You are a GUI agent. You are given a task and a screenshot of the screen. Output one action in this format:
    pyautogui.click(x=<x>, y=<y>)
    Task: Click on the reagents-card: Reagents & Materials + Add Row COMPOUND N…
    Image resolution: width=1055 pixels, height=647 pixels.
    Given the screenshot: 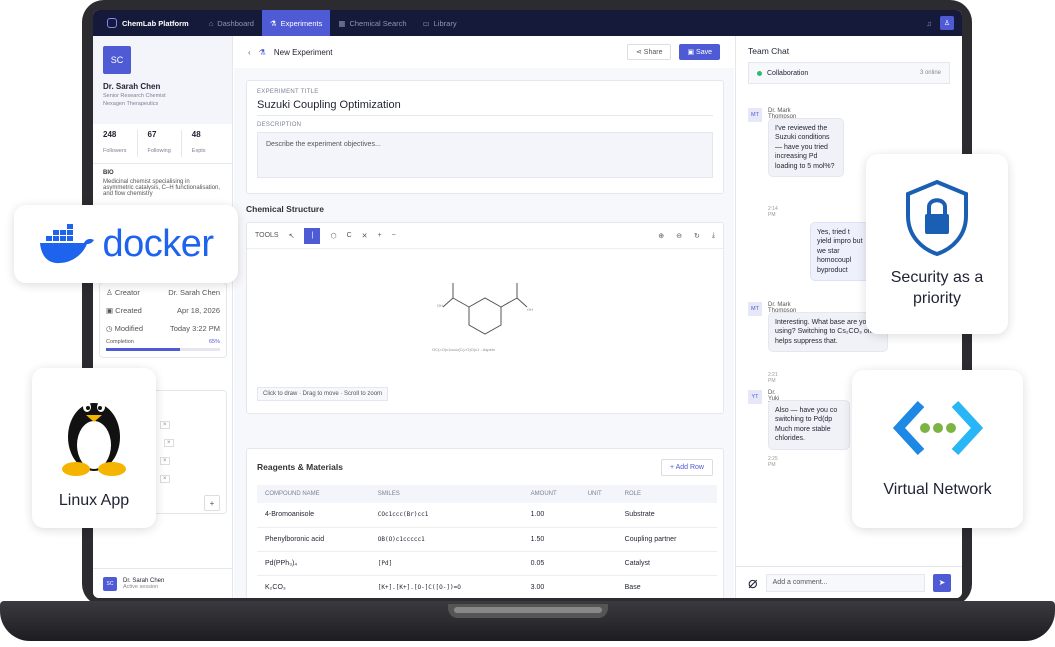 What is the action you would take?
    pyautogui.click(x=485, y=523)
    